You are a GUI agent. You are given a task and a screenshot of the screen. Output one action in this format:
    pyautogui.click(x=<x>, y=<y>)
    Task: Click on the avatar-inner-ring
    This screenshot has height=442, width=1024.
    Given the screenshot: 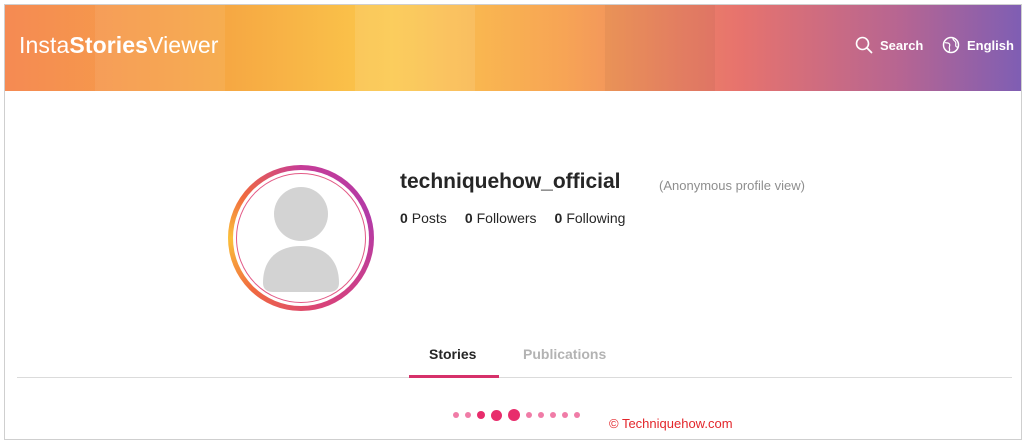 What is the action you would take?
    pyautogui.click(x=301, y=238)
    